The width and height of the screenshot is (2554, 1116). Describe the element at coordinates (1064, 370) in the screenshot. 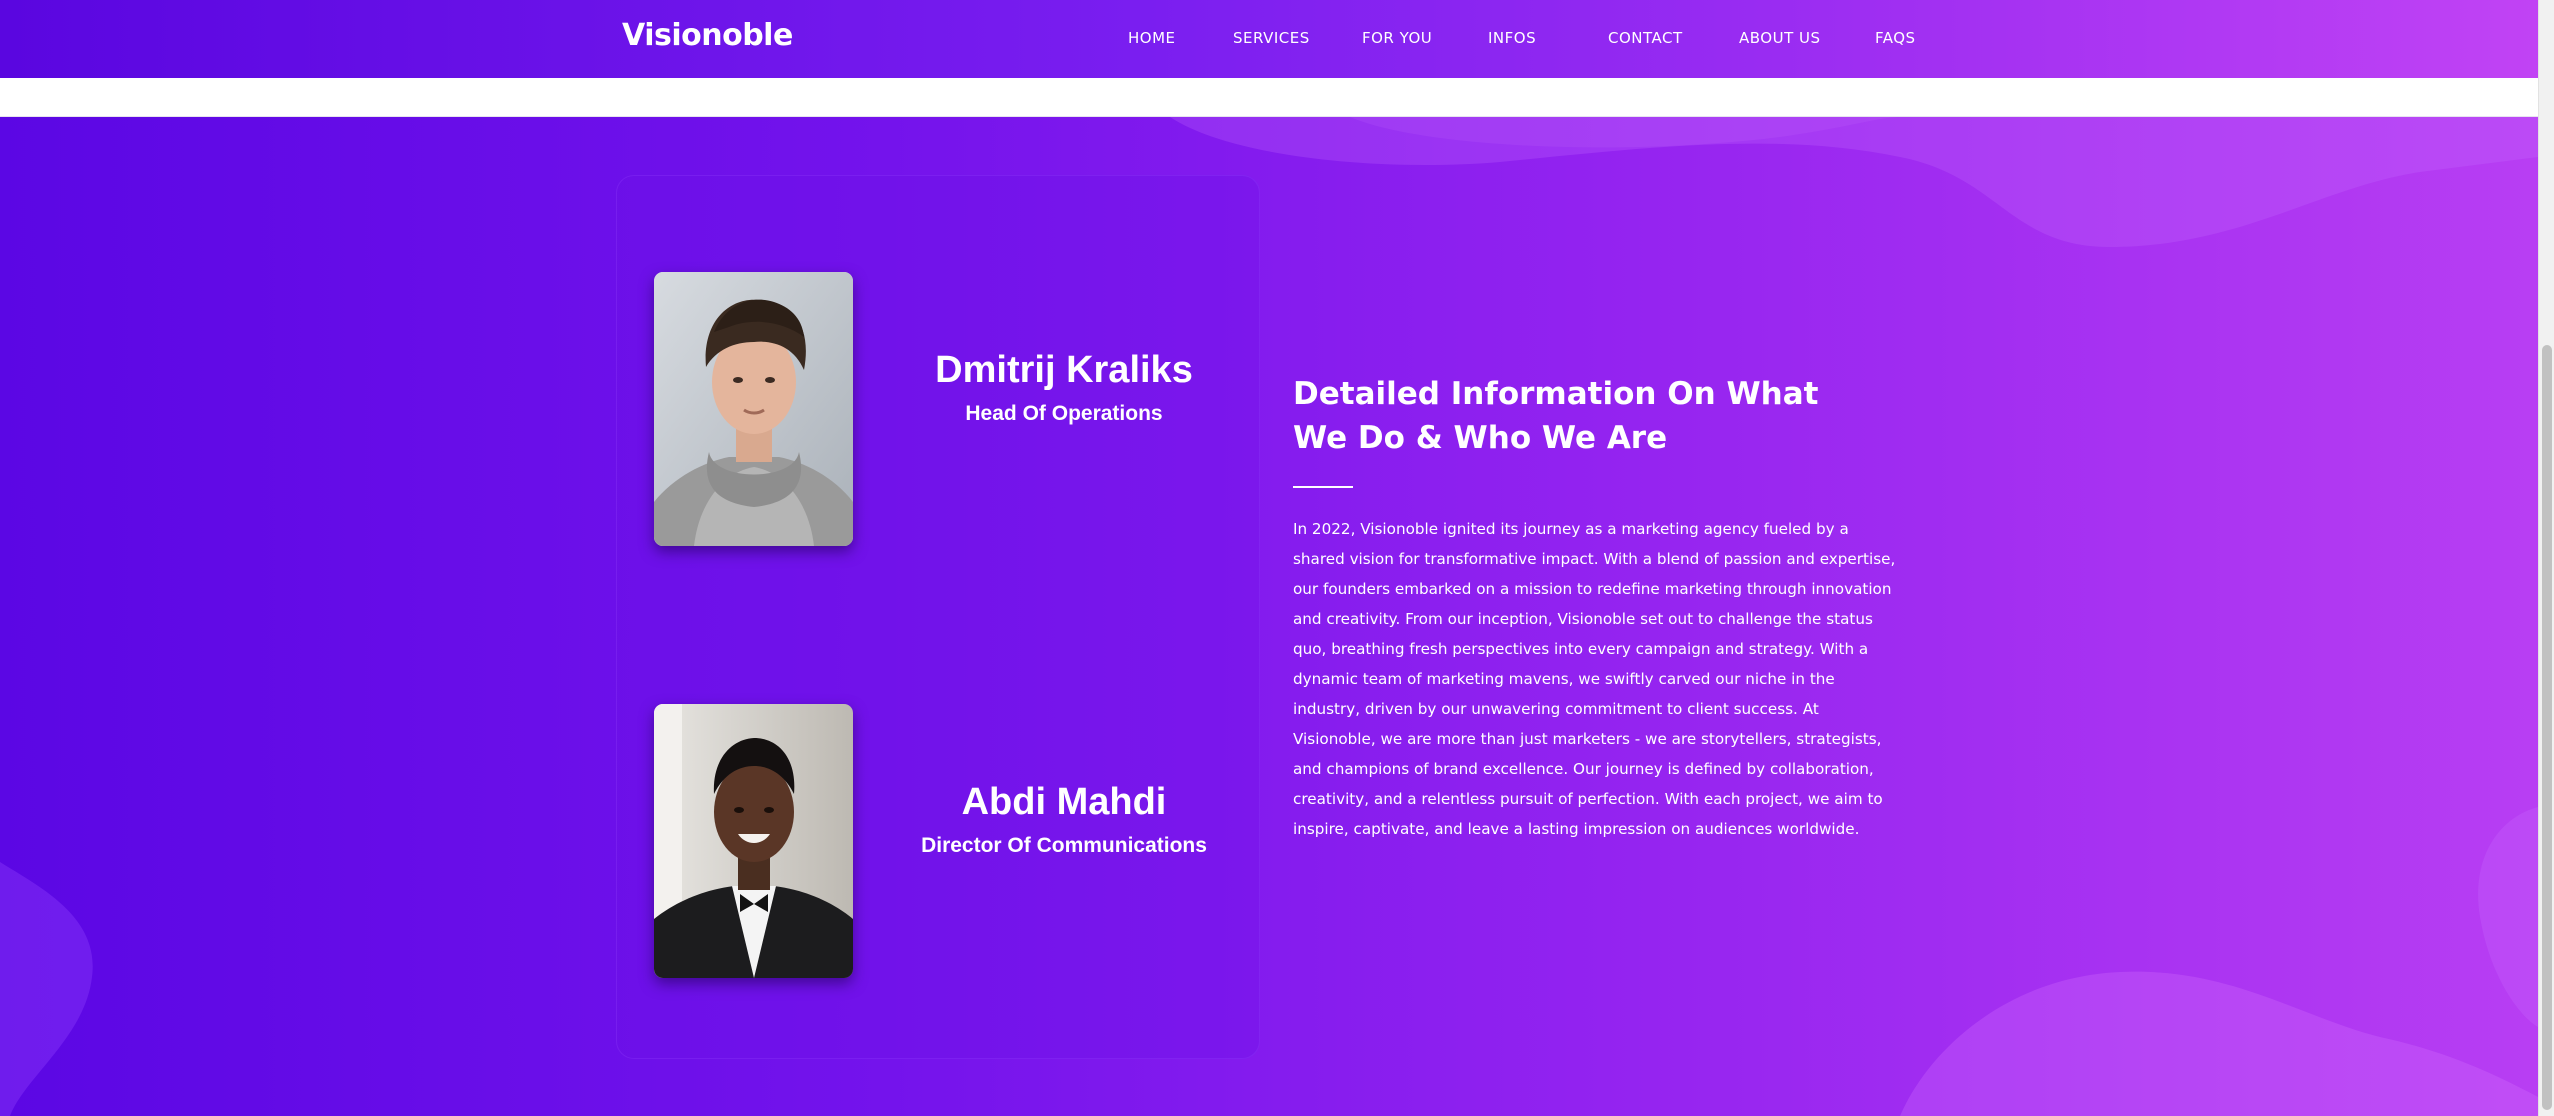

I see `member-name: Dmitrij Kraliks` at that location.